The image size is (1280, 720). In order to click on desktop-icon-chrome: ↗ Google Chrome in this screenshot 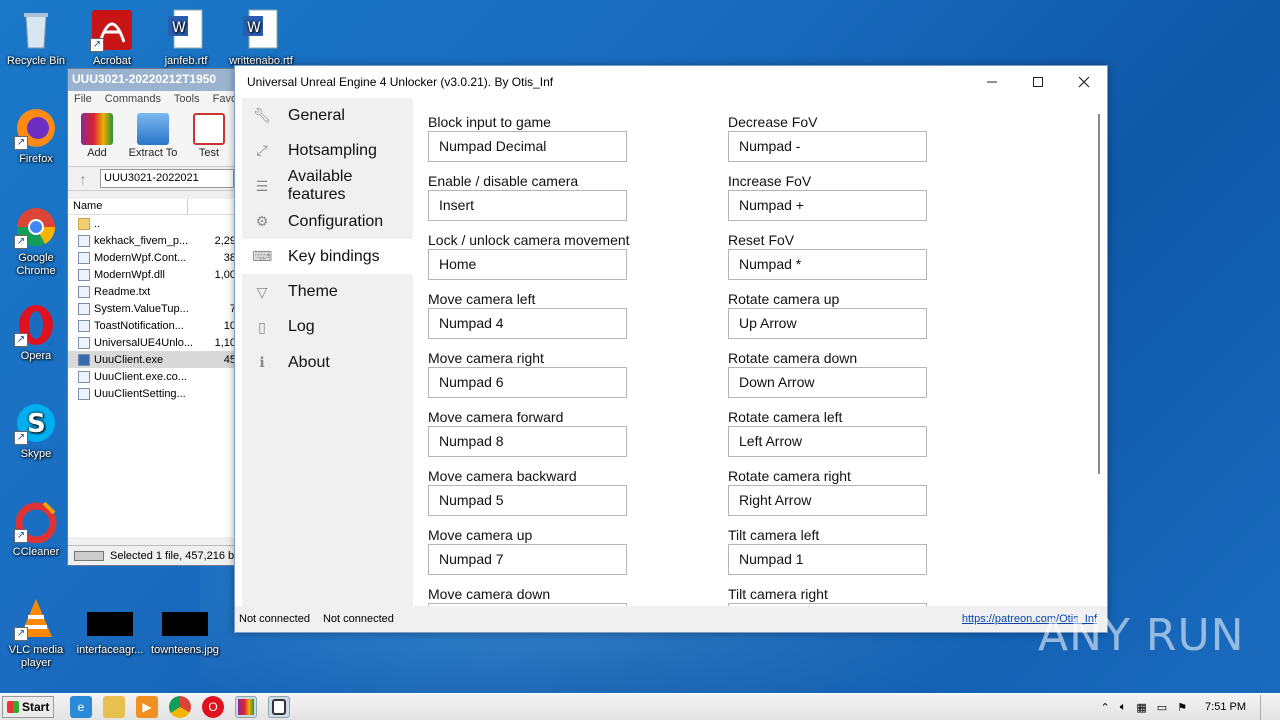, I will do `click(36, 241)`.